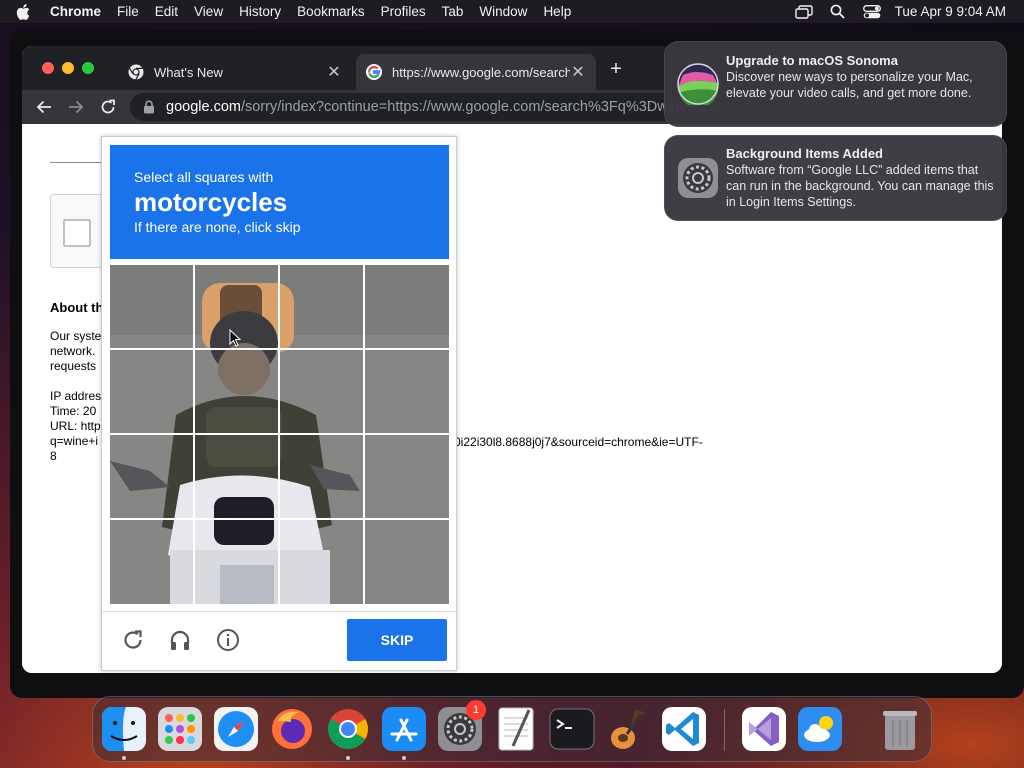 The width and height of the screenshot is (1024, 768). I want to click on page-text-line: q=wine+i, so click(74, 441).